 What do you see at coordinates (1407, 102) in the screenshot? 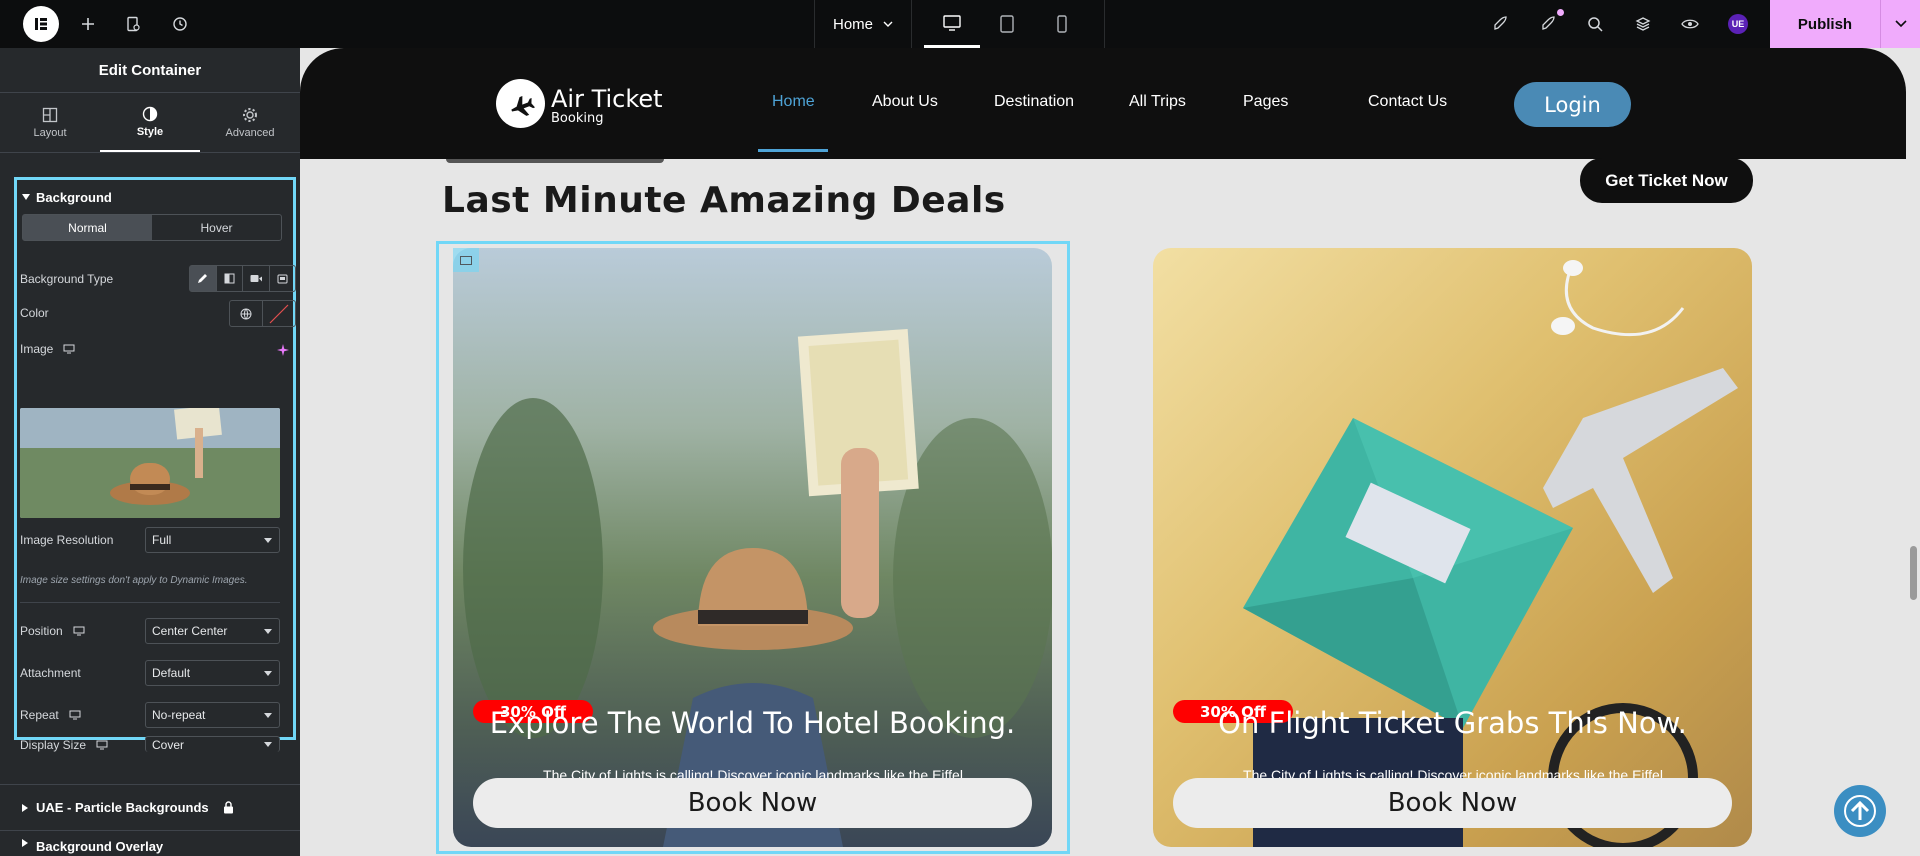
I see `nav-contact-us: Contact Us` at bounding box center [1407, 102].